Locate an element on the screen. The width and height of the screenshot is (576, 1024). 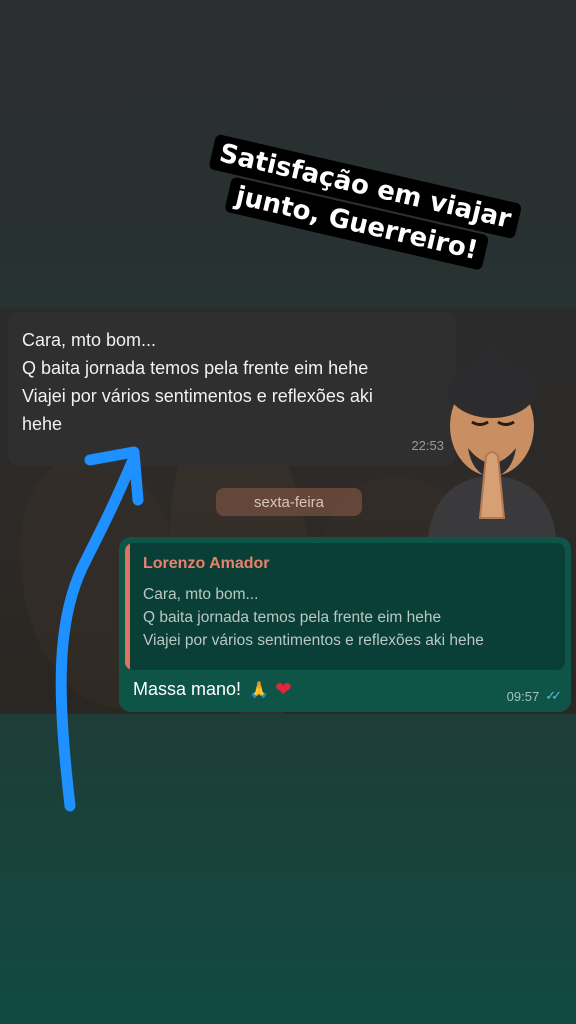
message-meta: 09:57 ✓✓ is located at coordinates (534, 696).